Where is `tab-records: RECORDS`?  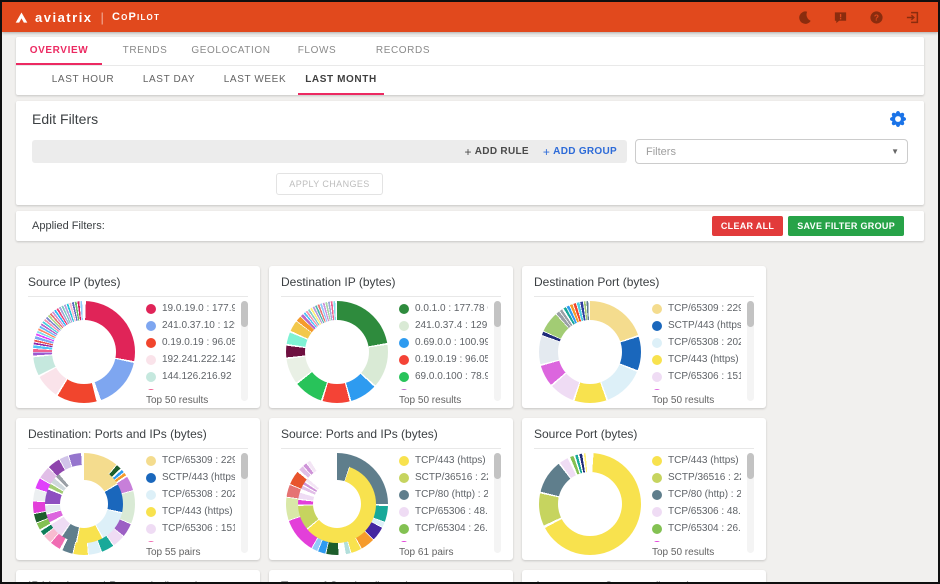 tab-records: RECORDS is located at coordinates (403, 51).